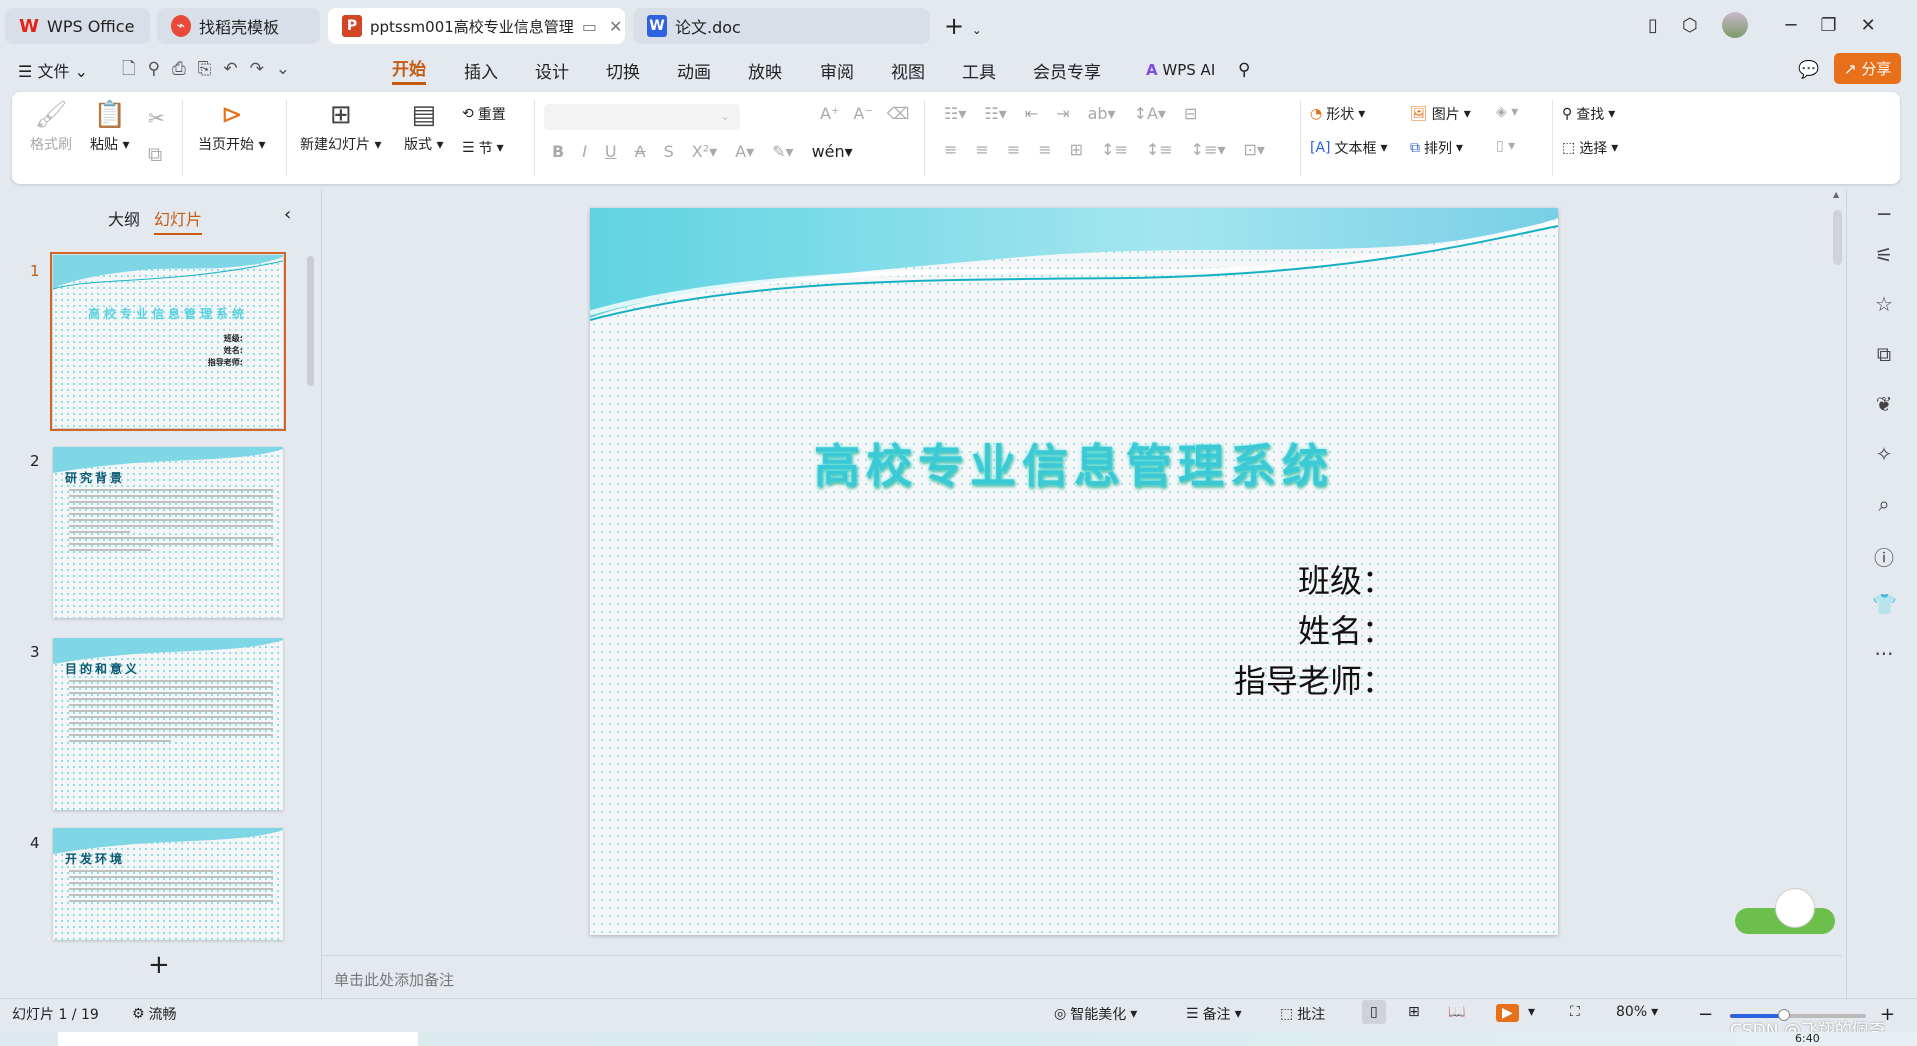 Image resolution: width=1917 pixels, height=1046 pixels. Describe the element at coordinates (1705, 1014) in the screenshot. I see `zoom-out-button: −` at that location.